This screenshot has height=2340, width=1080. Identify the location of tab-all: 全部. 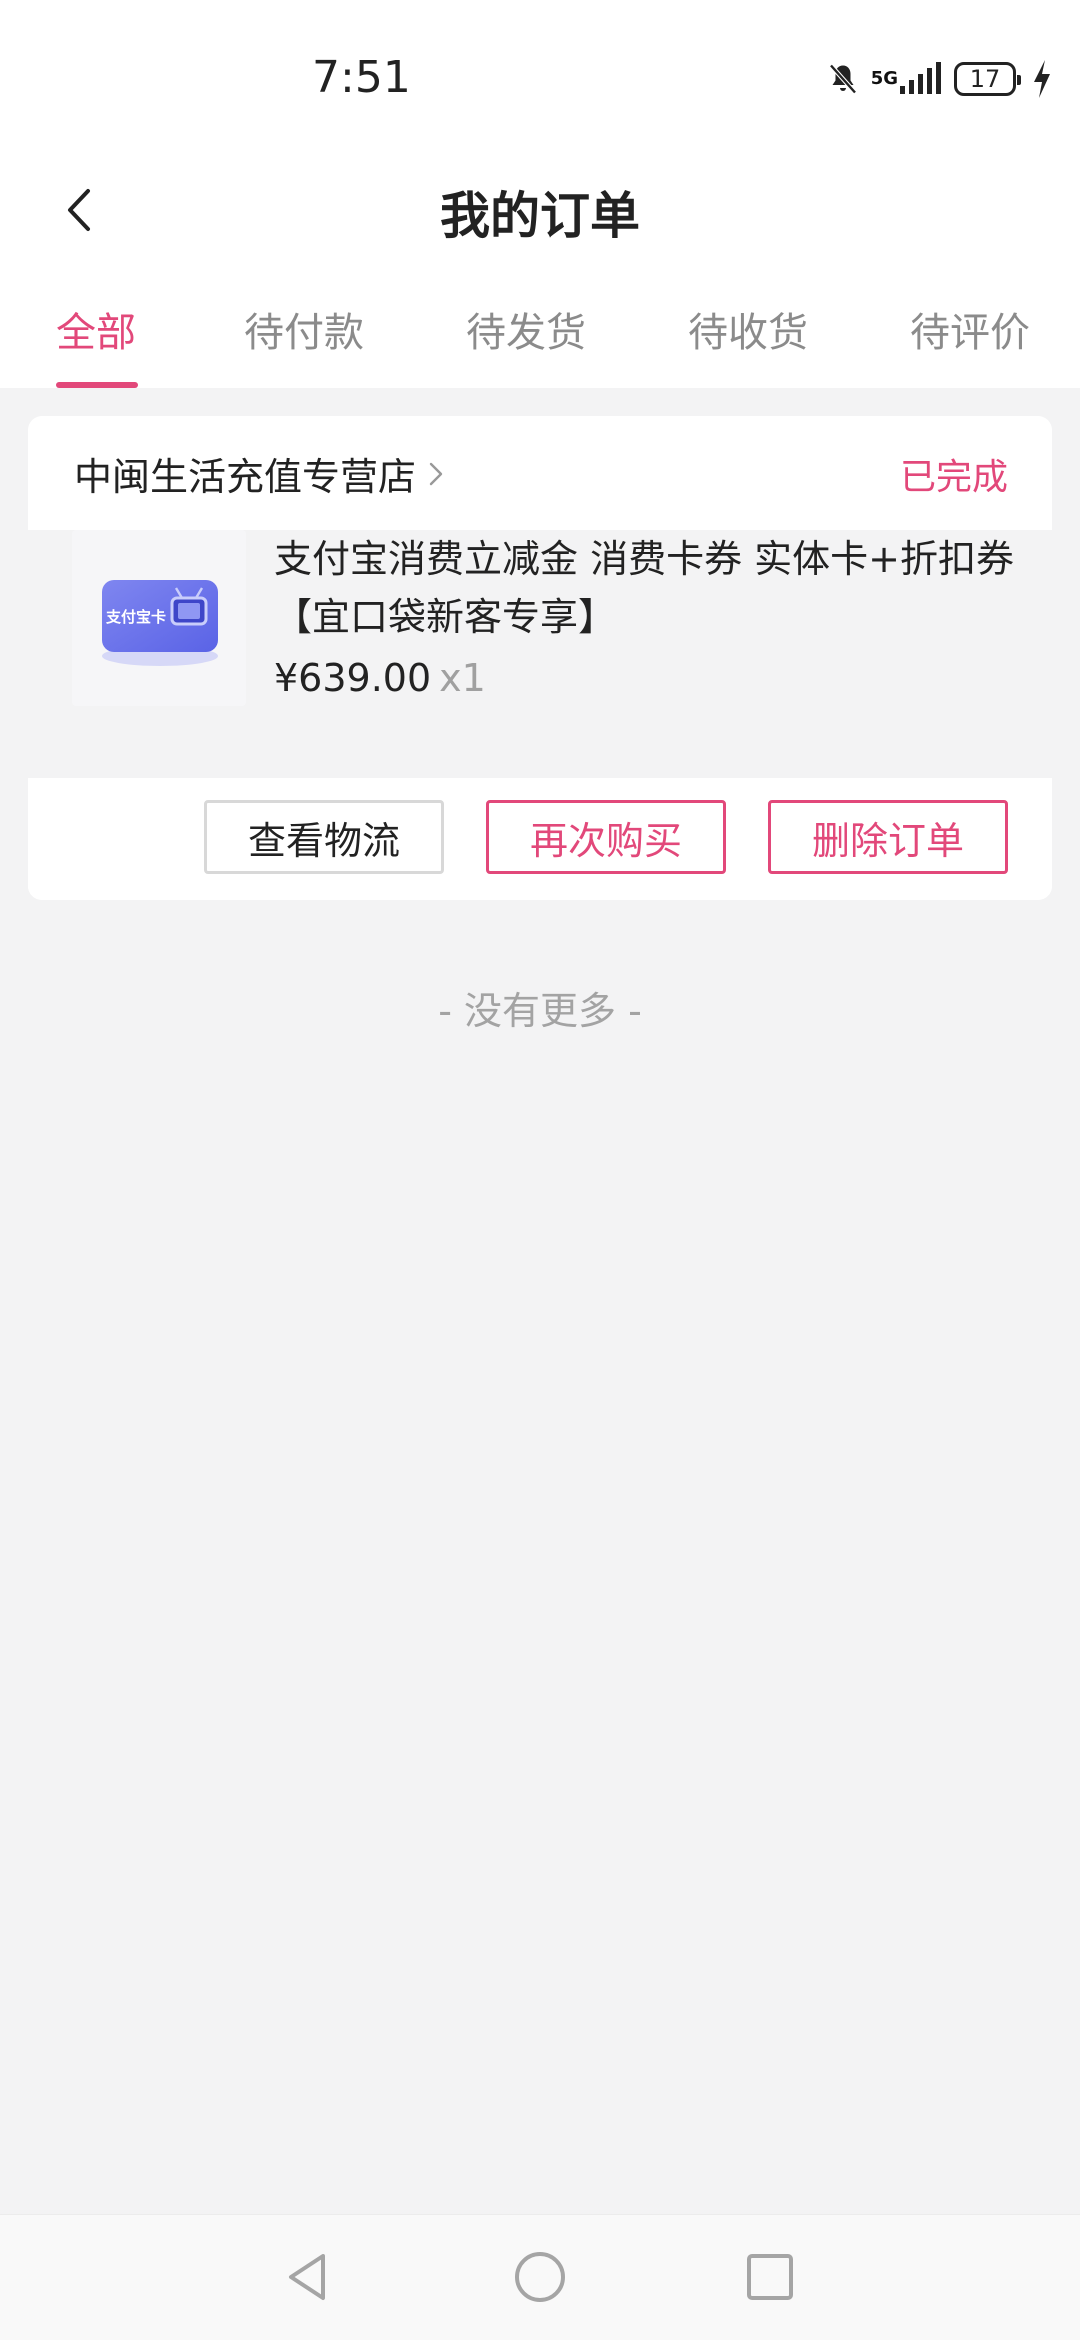
(96, 344).